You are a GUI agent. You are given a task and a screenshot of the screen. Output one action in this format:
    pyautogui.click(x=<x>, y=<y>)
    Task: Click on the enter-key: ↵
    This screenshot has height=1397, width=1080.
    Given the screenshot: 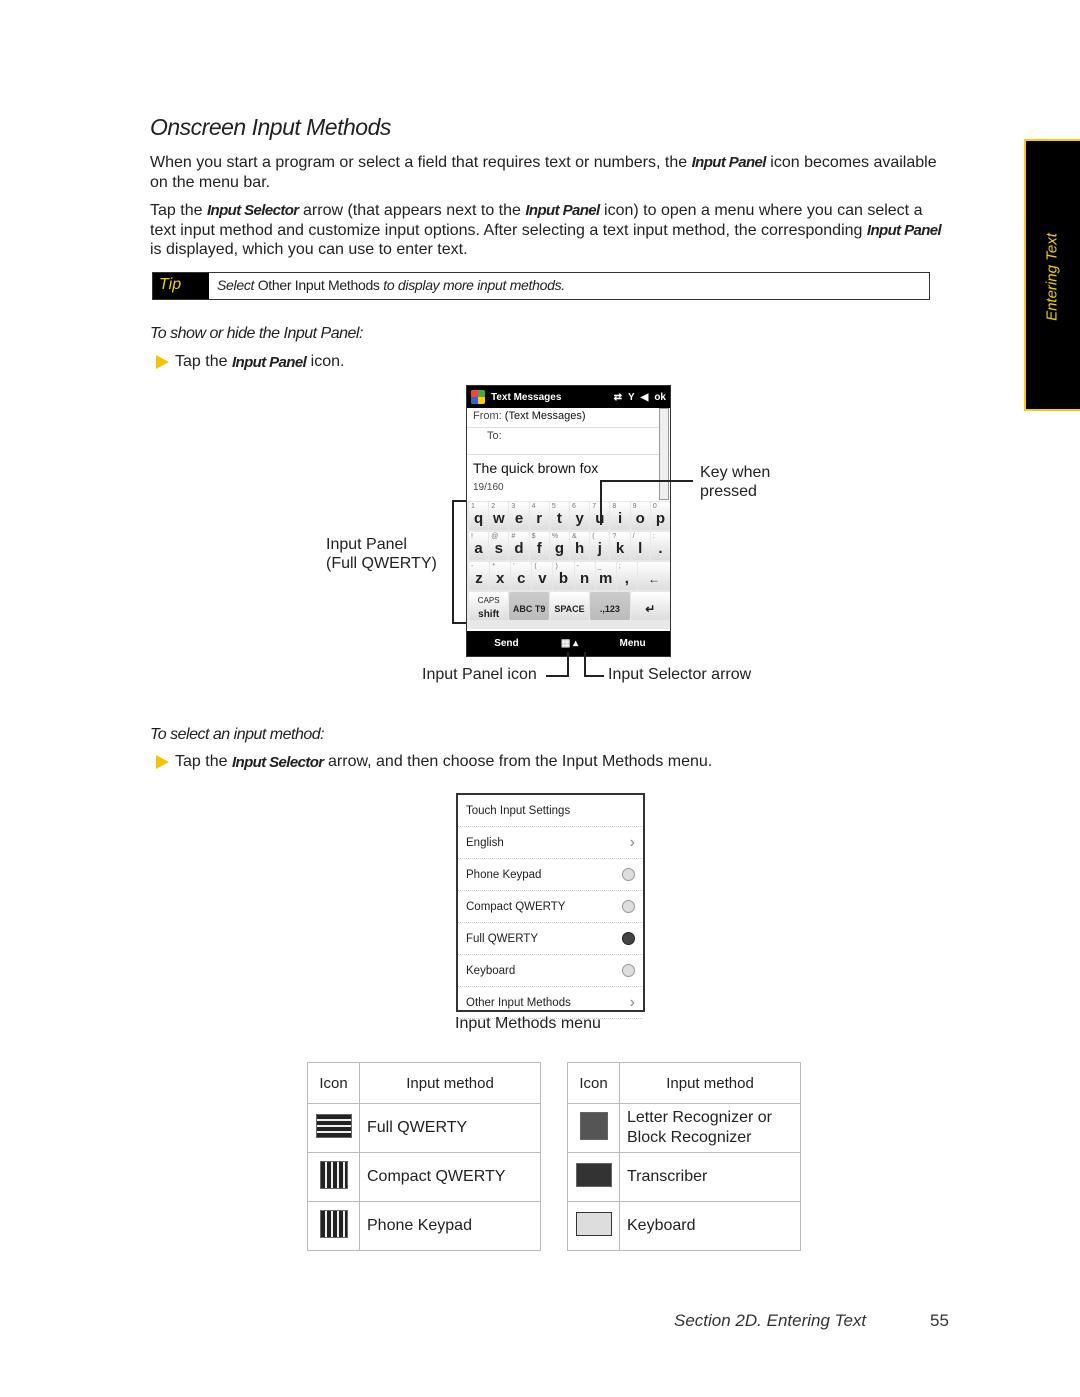 What is the action you would take?
    pyautogui.click(x=650, y=606)
    